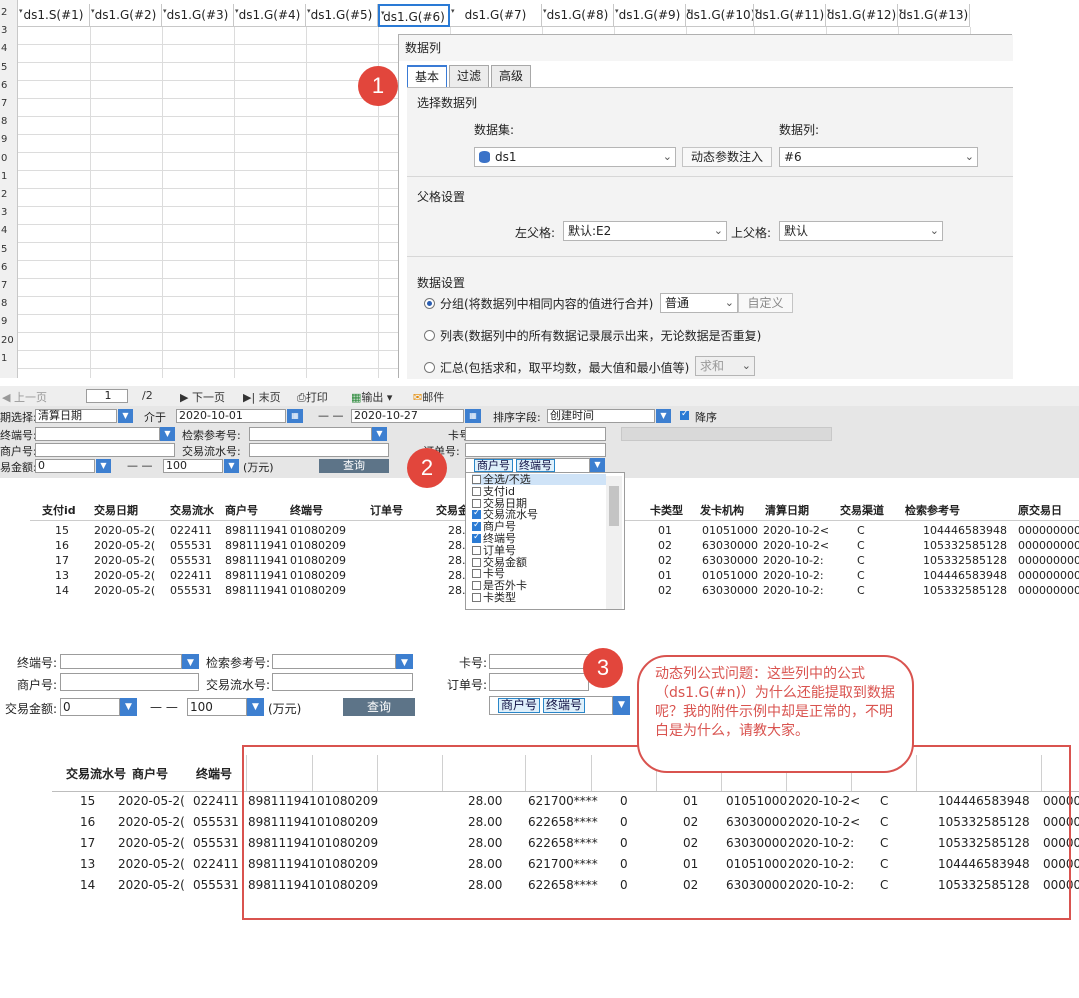  What do you see at coordinates (76, 416) in the screenshot?
I see `period-select: 清算日期` at bounding box center [76, 416].